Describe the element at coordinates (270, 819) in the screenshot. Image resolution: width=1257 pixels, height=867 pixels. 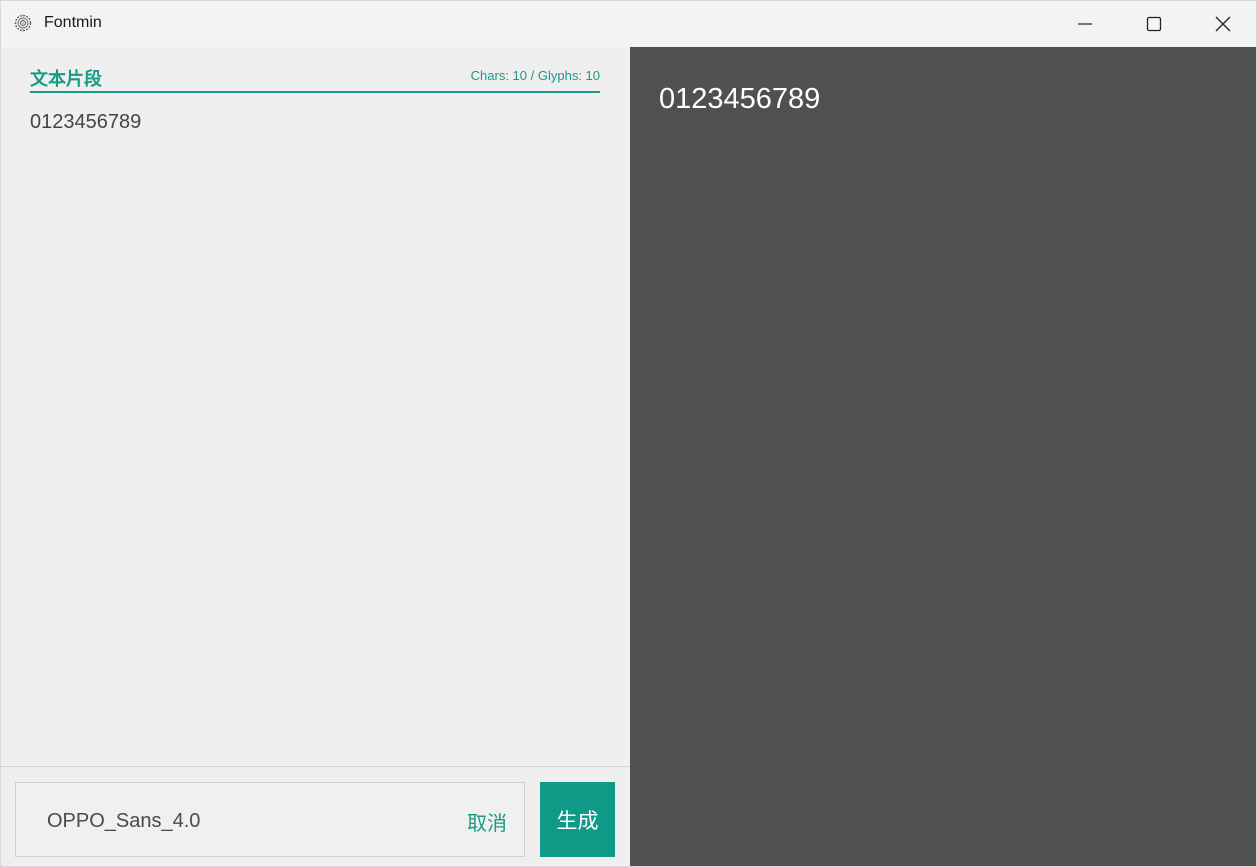
I see `font-file-field: OPPO_Sans_4.0 取消` at that location.